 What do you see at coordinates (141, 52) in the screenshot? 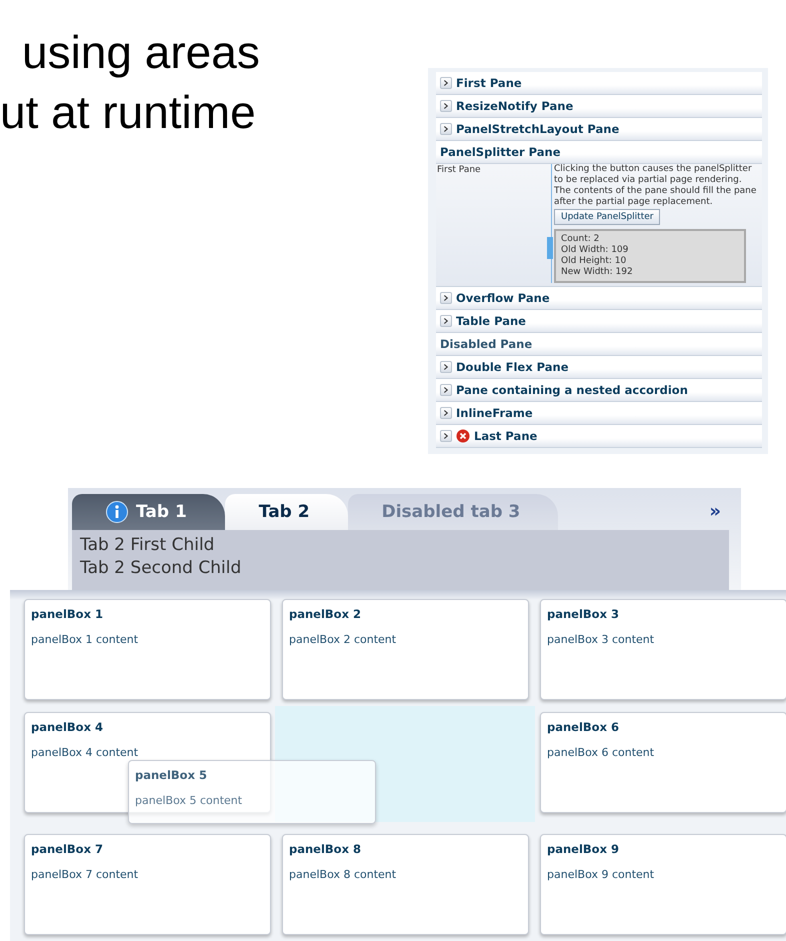
I see `slide-heading-line: using areas` at bounding box center [141, 52].